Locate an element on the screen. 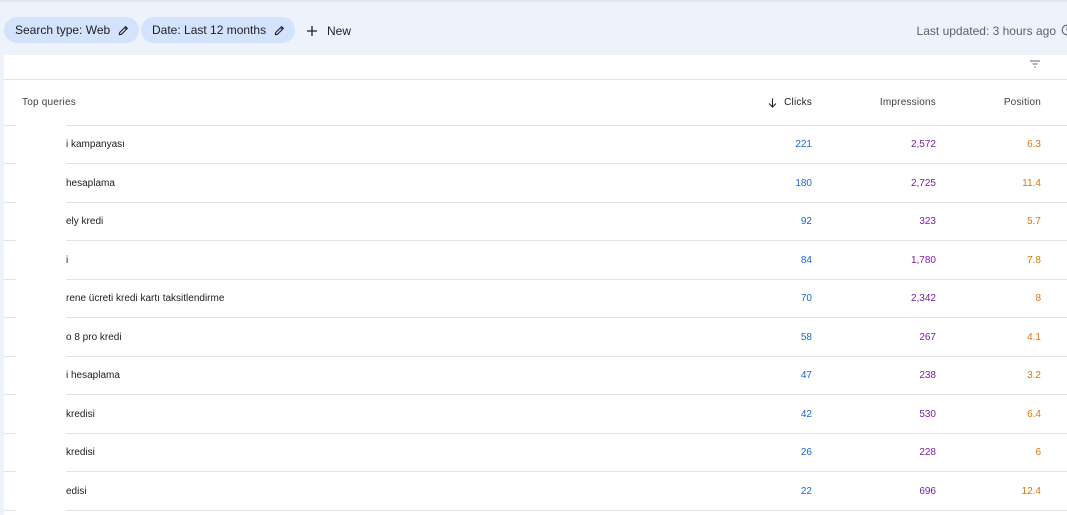 The height and width of the screenshot is (515, 1067). position-cell: 3.2 is located at coordinates (1034, 375).